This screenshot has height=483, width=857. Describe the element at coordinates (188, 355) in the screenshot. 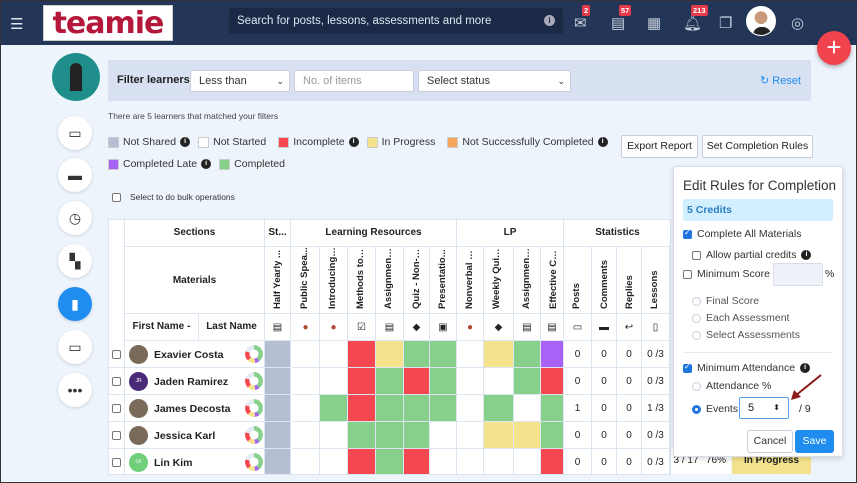

I see `learner-name: Exavier Costa` at that location.